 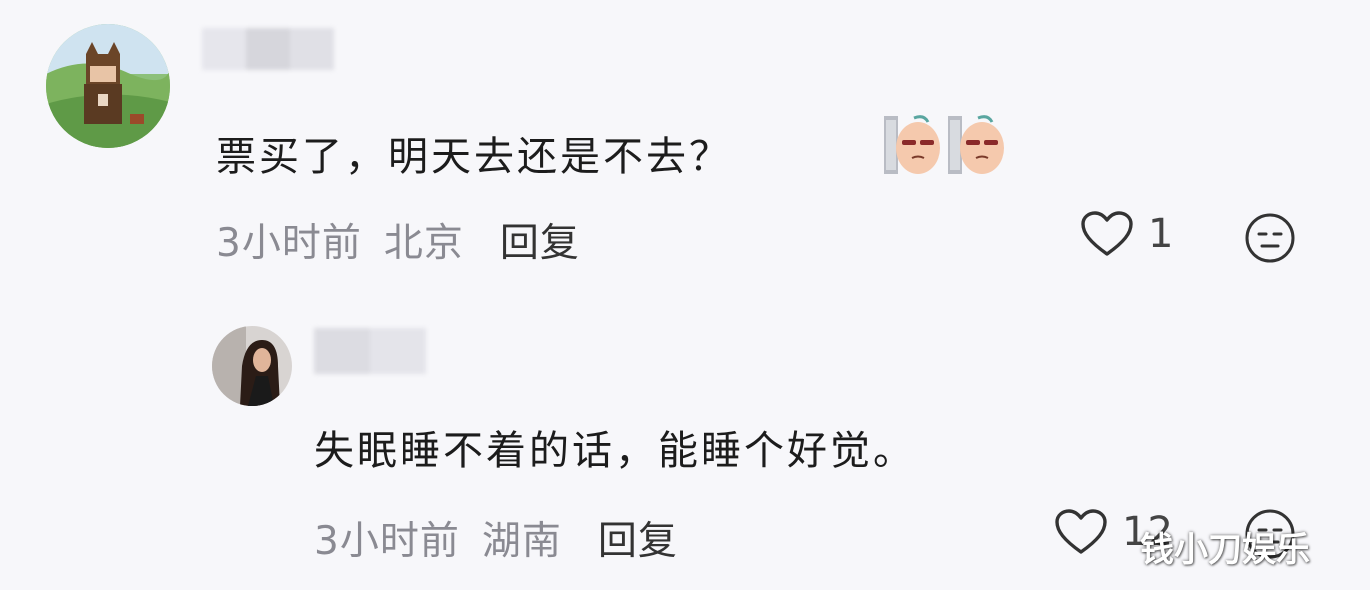 I want to click on like-count: 1, so click(x=1161, y=234).